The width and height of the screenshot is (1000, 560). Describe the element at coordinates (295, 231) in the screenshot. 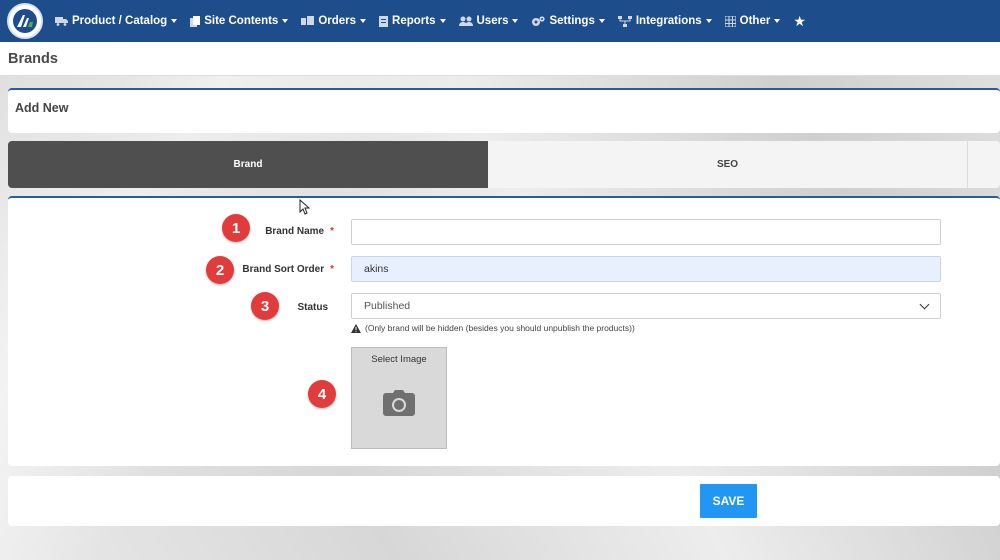

I see `brand-name-label-text: Brand Name` at that location.